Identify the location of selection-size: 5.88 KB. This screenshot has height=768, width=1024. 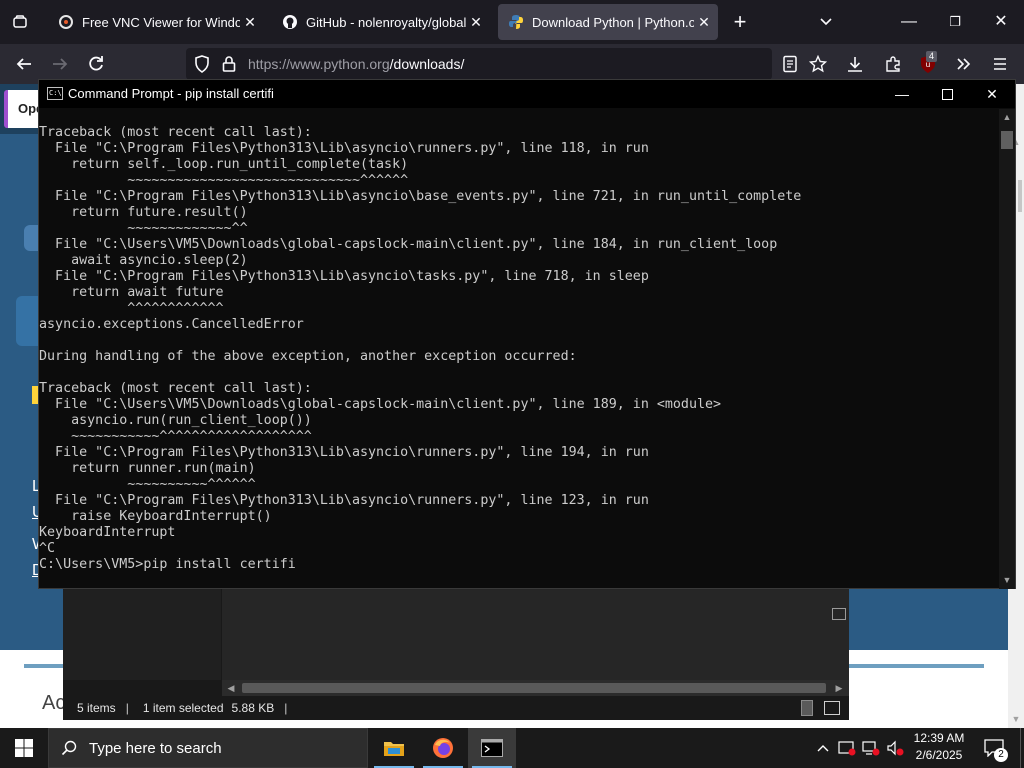
(253, 708).